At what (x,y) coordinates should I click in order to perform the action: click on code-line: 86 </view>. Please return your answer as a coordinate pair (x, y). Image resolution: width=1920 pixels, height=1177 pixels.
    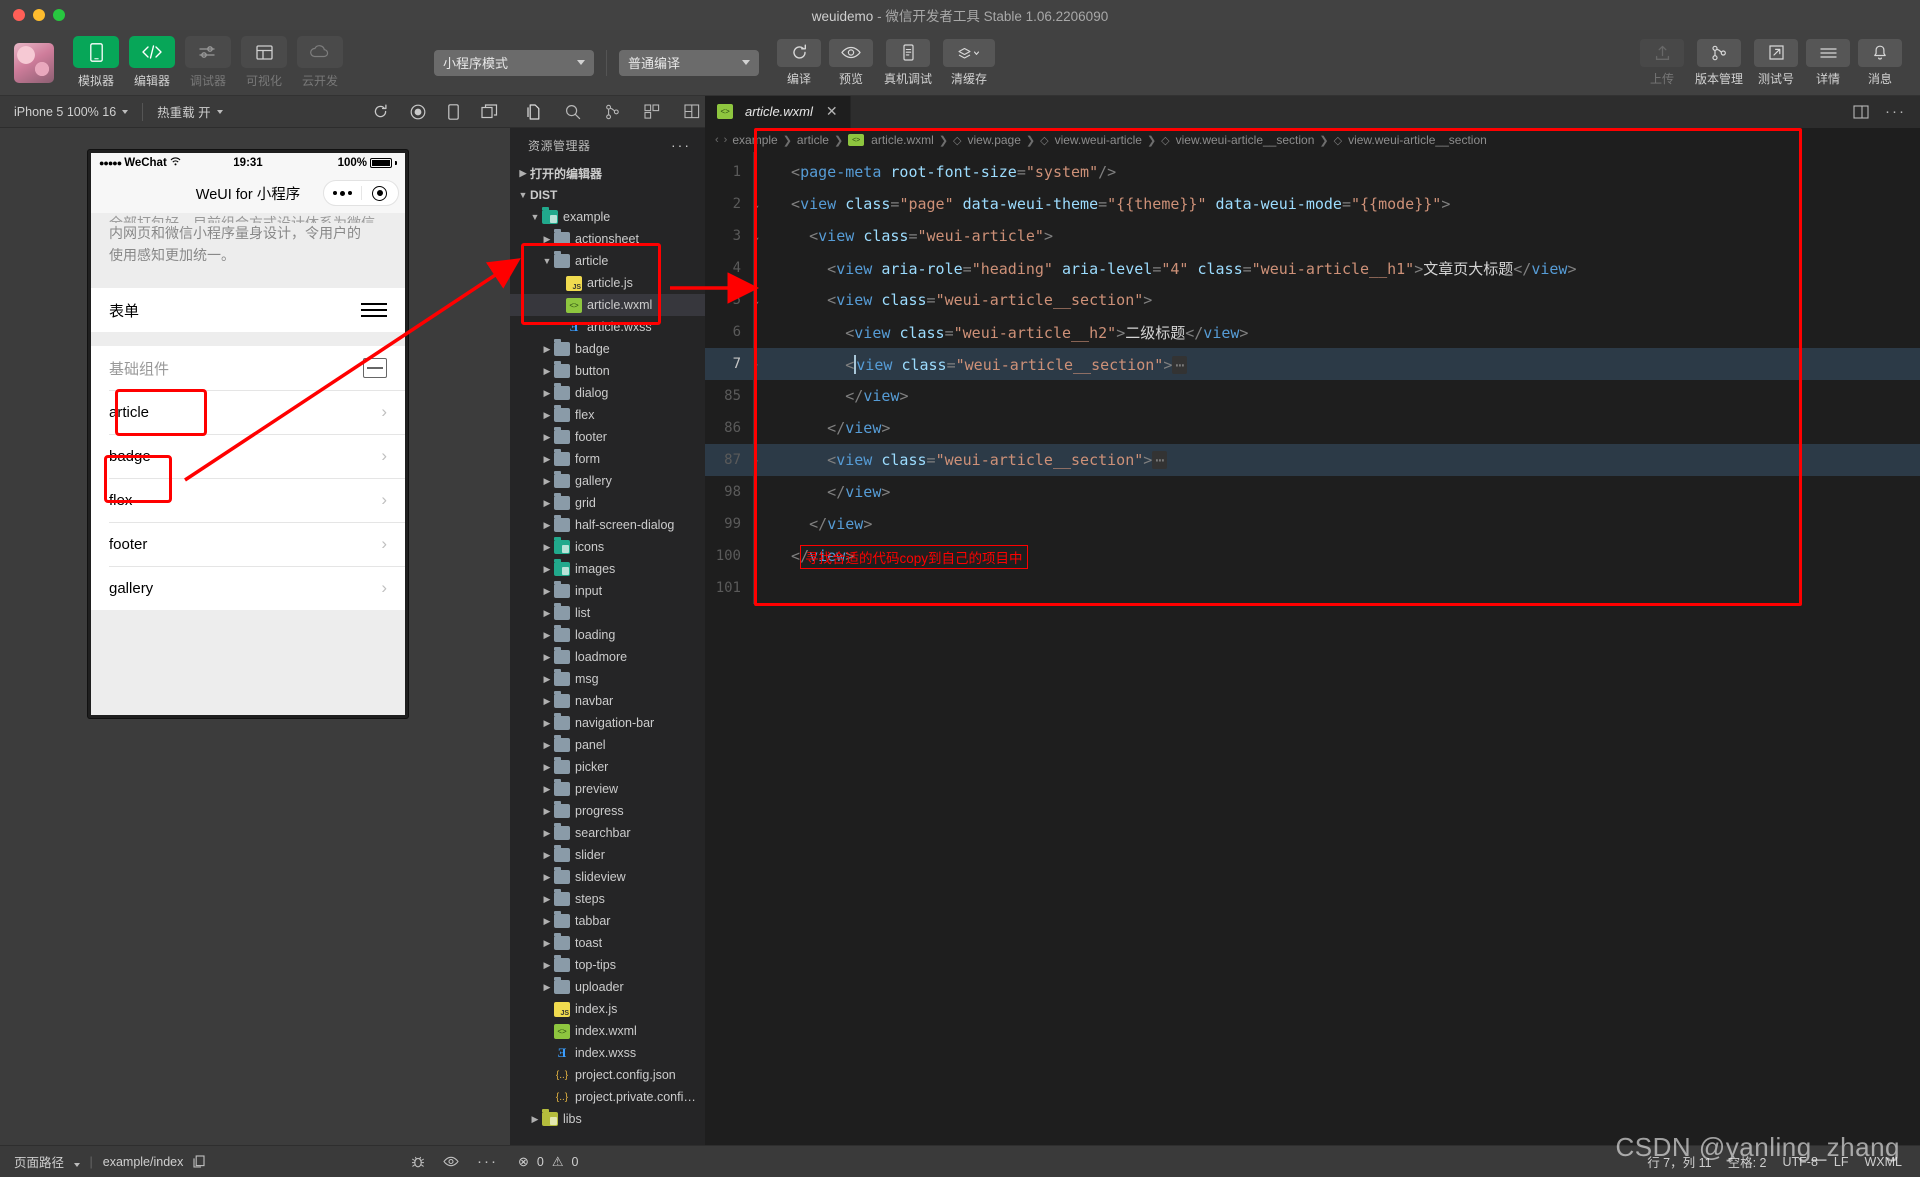
    Looking at the image, I should click on (1312, 428).